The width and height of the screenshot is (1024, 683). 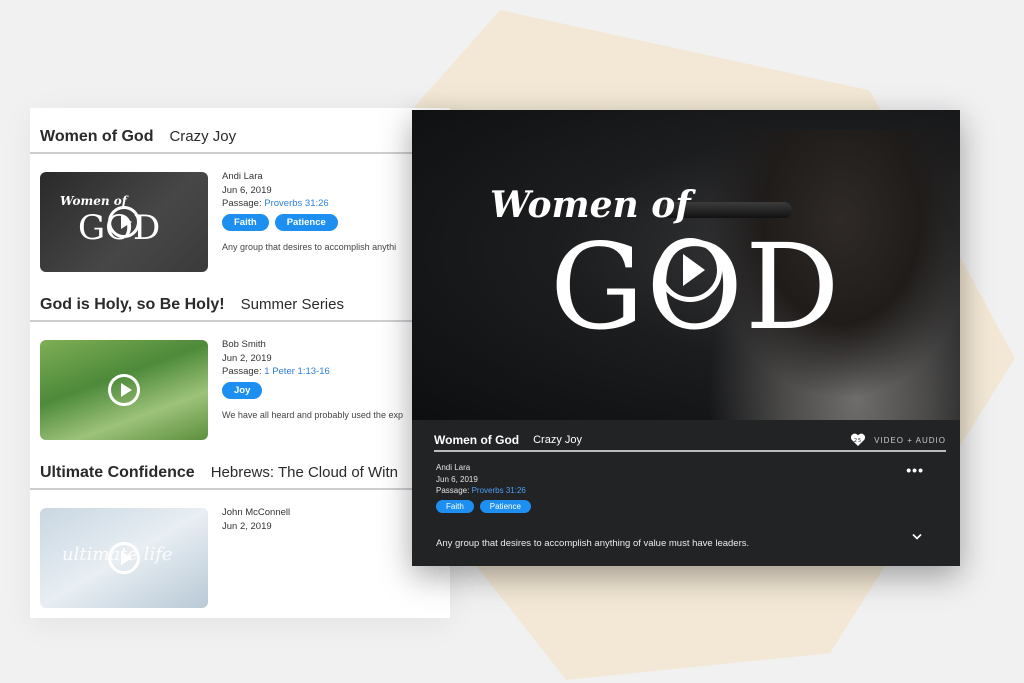 I want to click on speaker-name: Bob Smith, so click(x=244, y=344).